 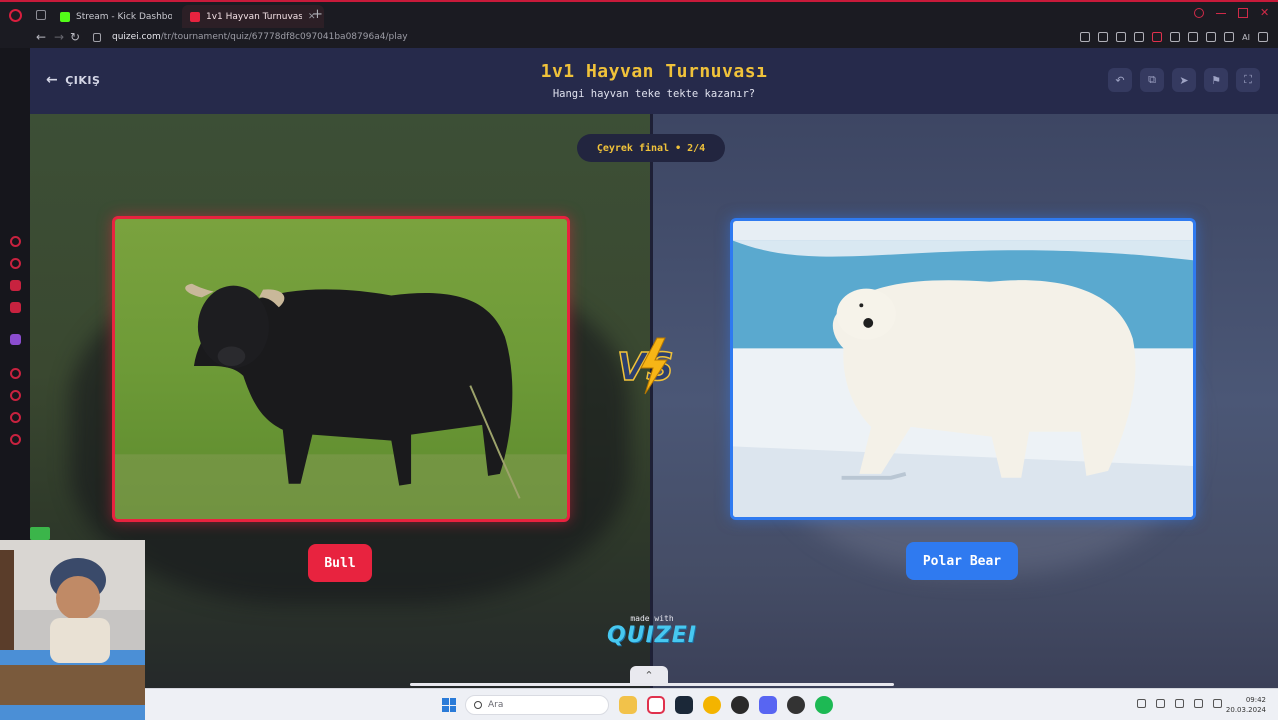 I want to click on windows-taskbar: Ara 09:42 20.03.2024, so click(x=711, y=704).